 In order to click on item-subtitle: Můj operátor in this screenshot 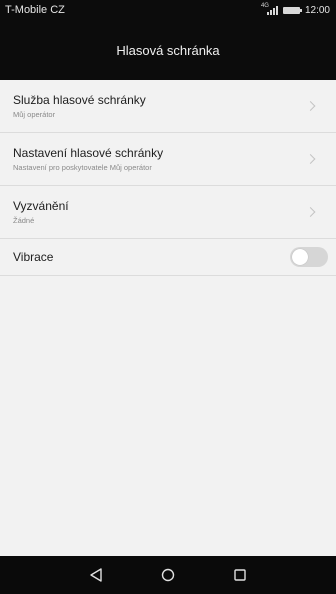, I will do `click(34, 114)`.